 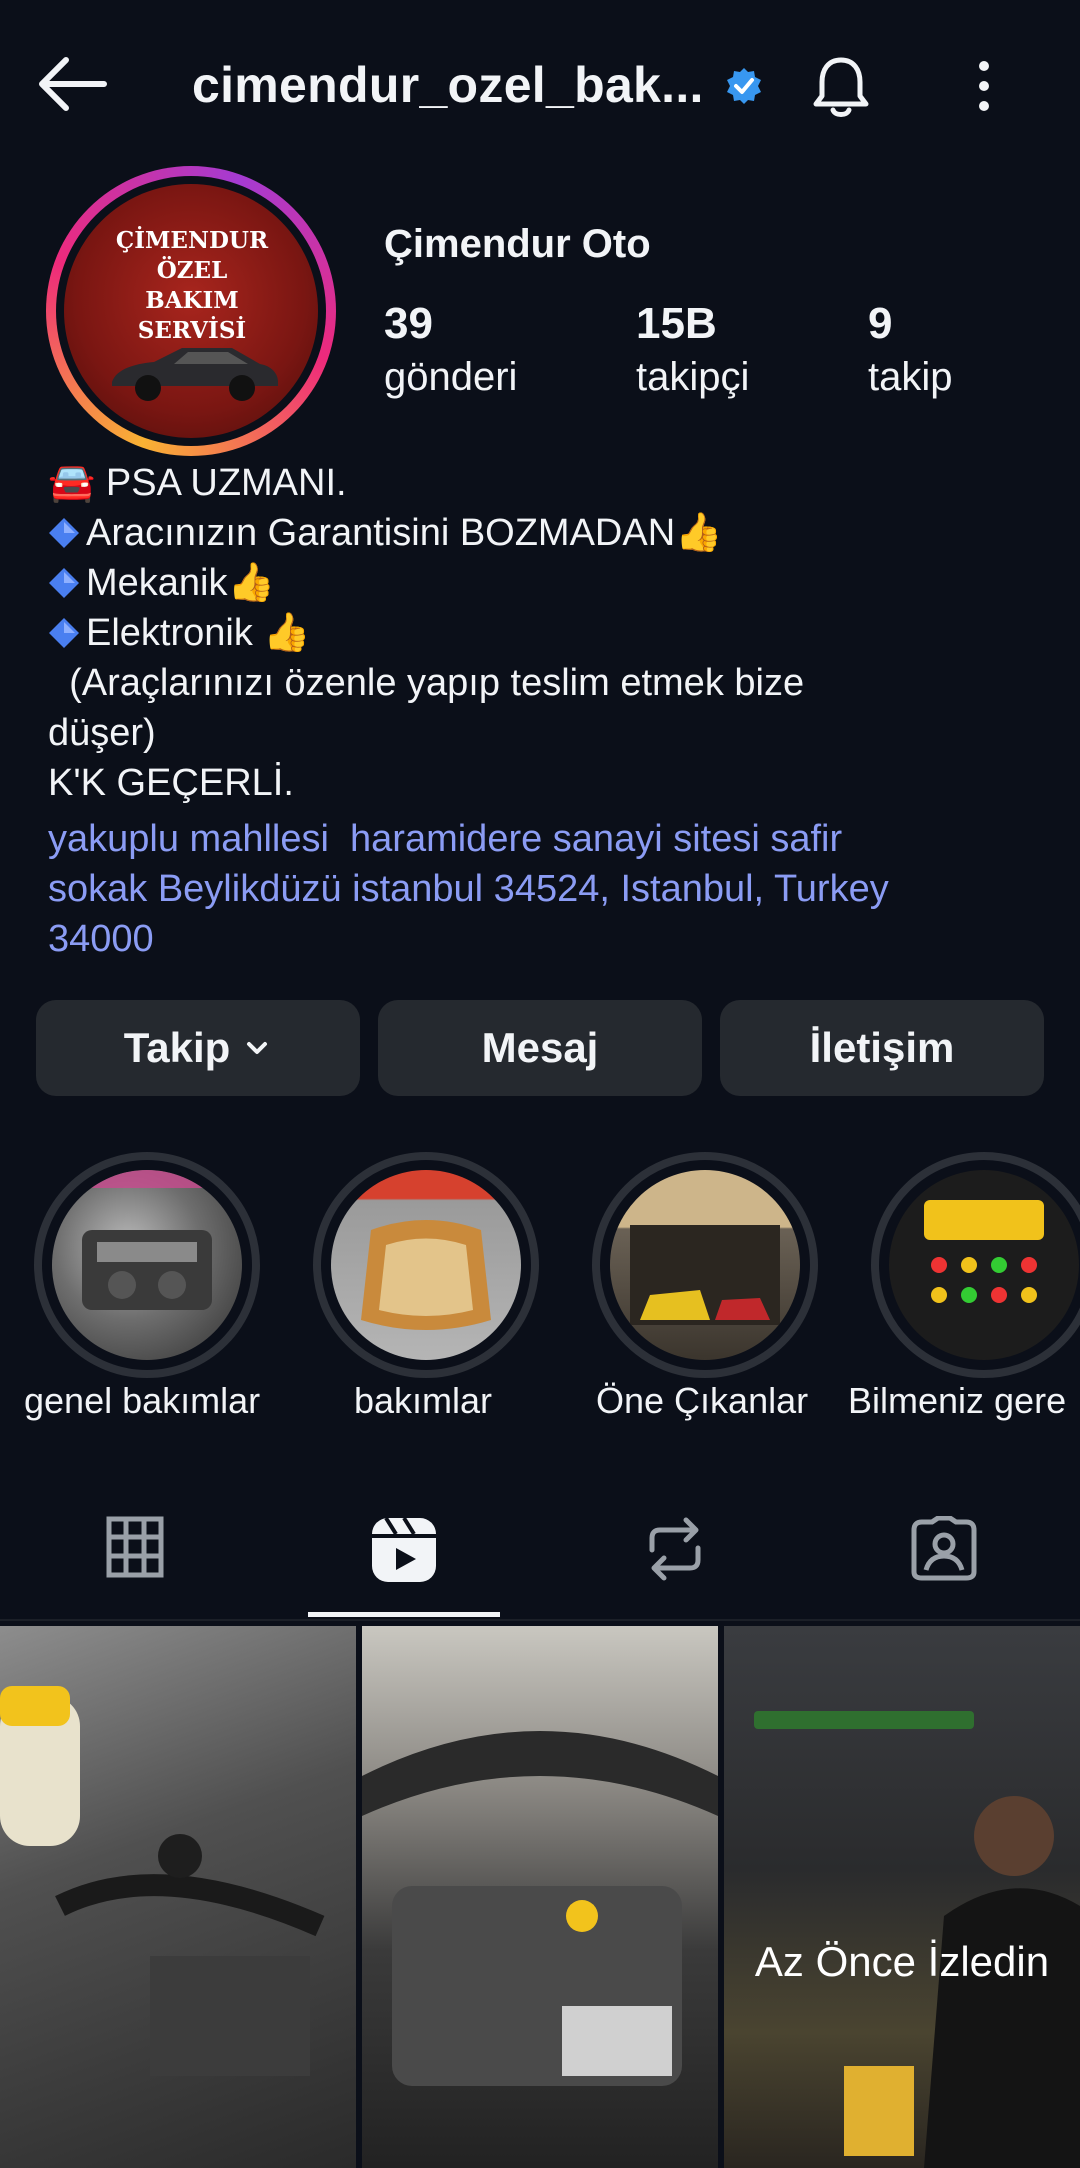 What do you see at coordinates (177, 1047) in the screenshot?
I see `follow-button-label: Takip` at bounding box center [177, 1047].